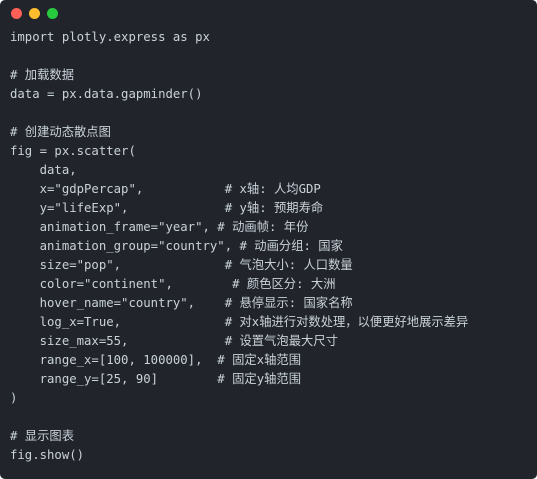 This screenshot has width=537, height=479. Describe the element at coordinates (165, 189) in the screenshot. I see `code-line-9: x="gdpPercap", # x轴: 人均GDP` at that location.